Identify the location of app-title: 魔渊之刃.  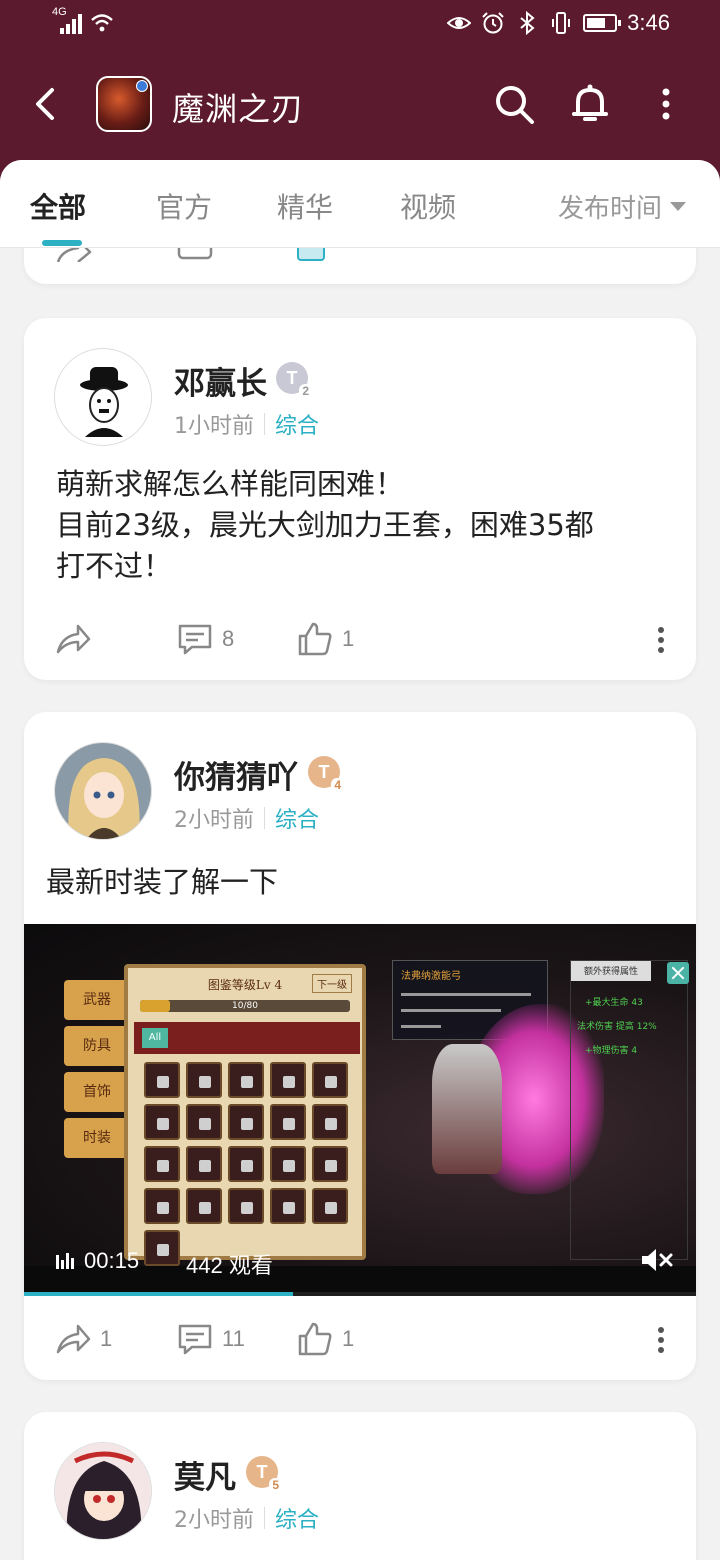
(238, 109).